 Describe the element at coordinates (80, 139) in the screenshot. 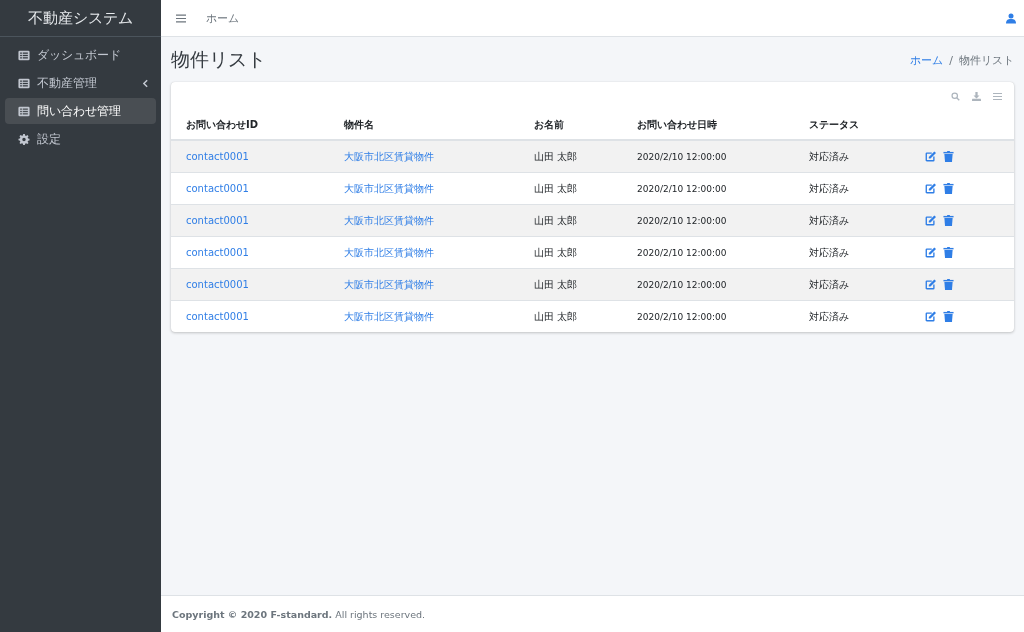

I see `sidebar-item: 設定` at that location.